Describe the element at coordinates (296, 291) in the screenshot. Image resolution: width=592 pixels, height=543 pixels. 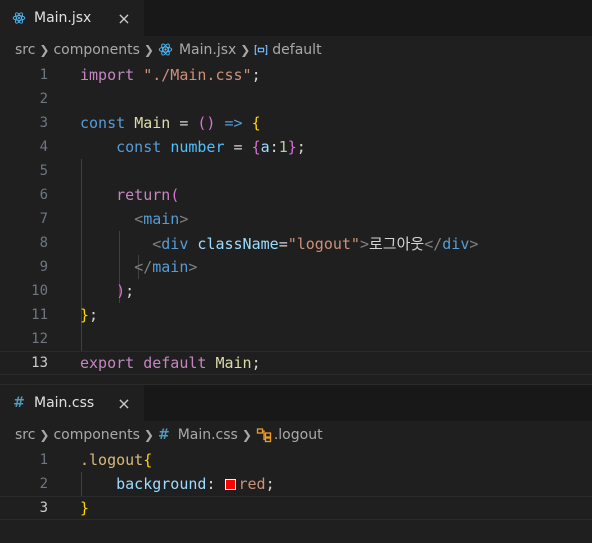
I see `code-line: 10 );` at that location.